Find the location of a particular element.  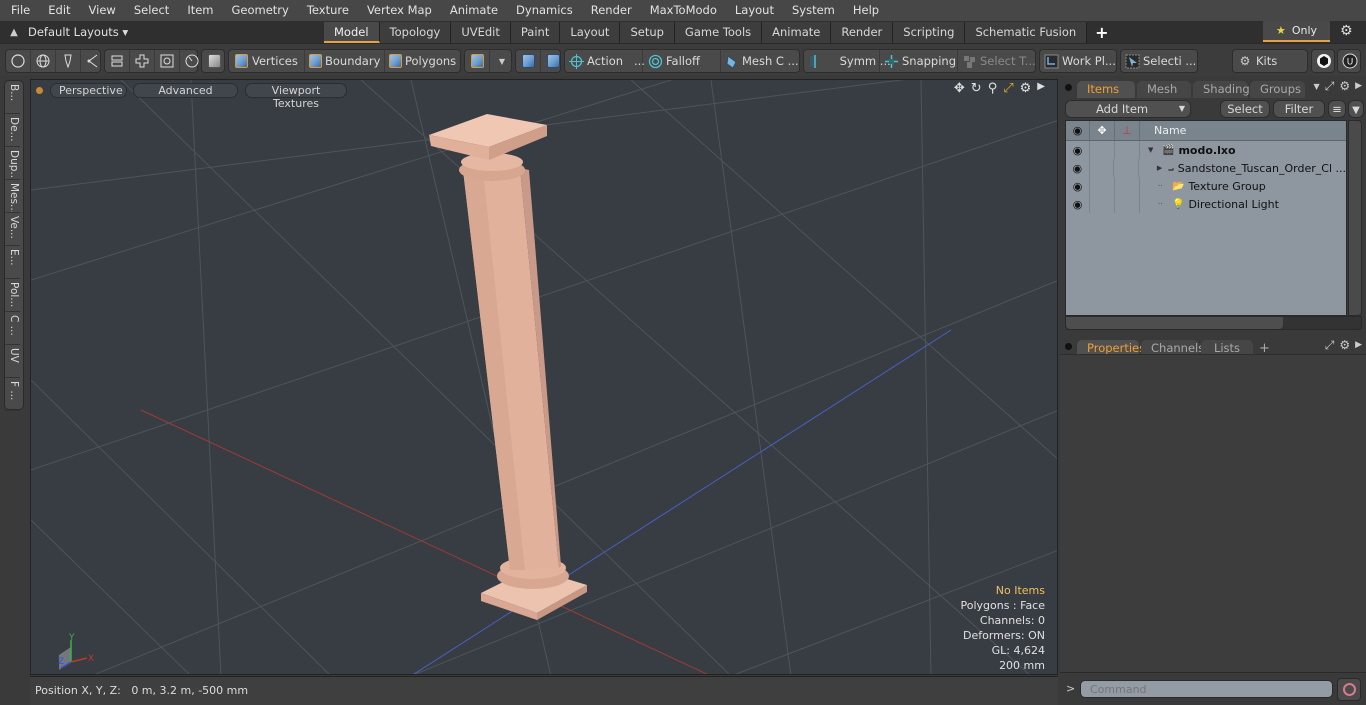

tree-item-label: ▼ 🎬 modo.lxo is located at coordinates (1188, 150).